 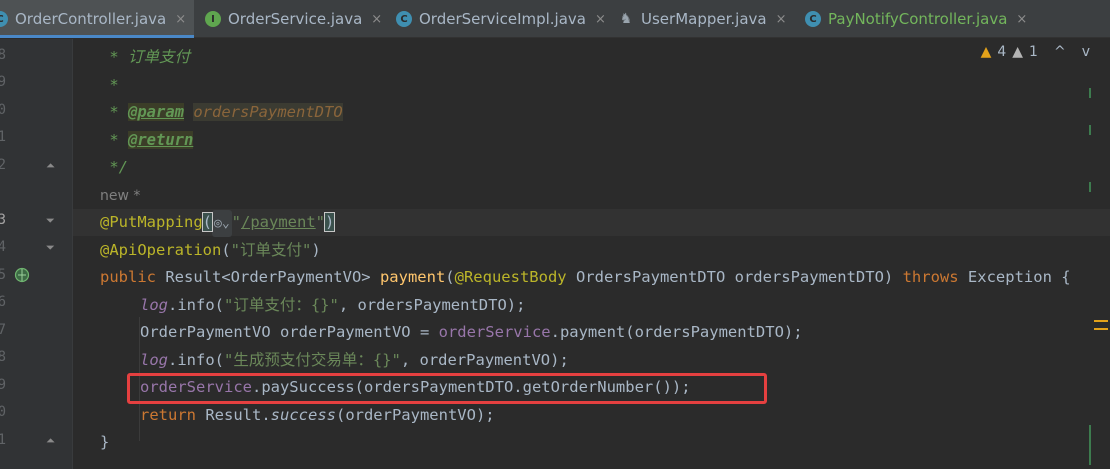 What do you see at coordinates (213, 19) in the screenshot?
I see `interface-icon: I` at bounding box center [213, 19].